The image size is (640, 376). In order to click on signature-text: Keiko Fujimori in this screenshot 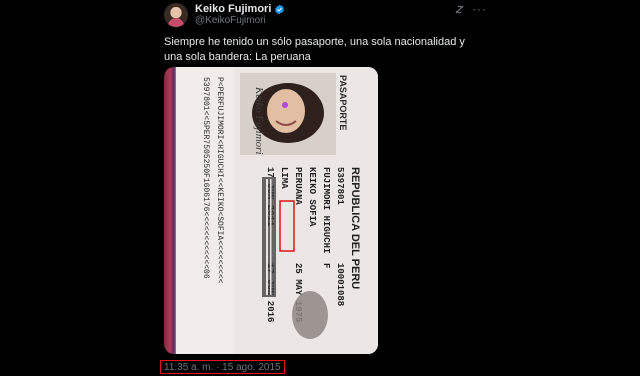, I will do `click(259, 120)`.